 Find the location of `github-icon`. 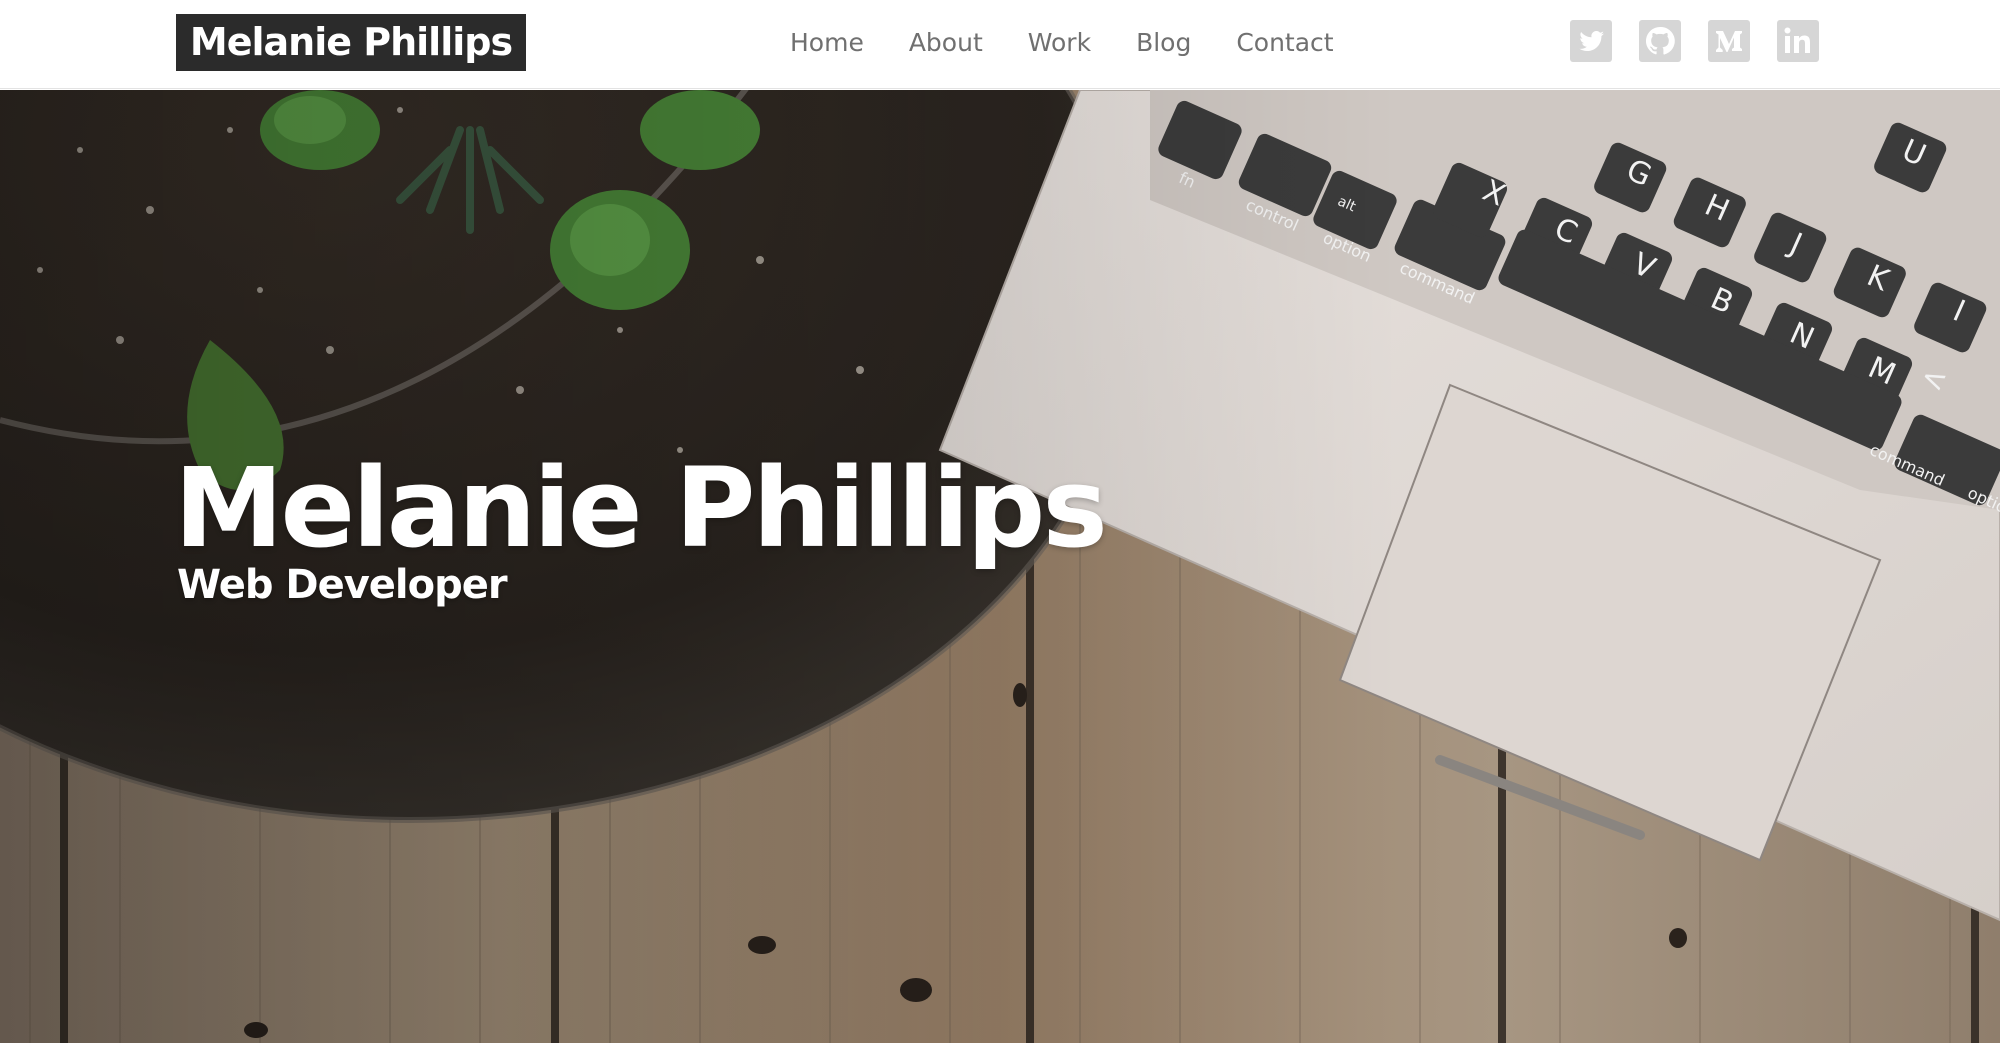

github-icon is located at coordinates (1660, 41).